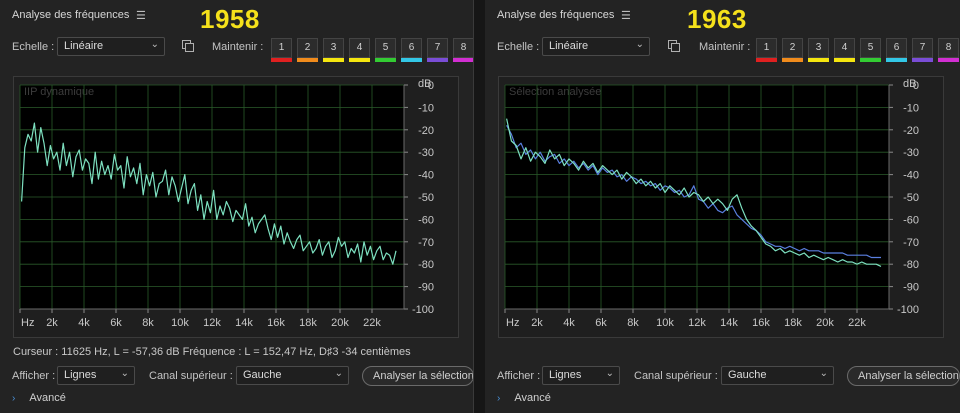 The image size is (960, 413). Describe the element at coordinates (911, 220) in the screenshot. I see `y-tick-label: -60` at that location.